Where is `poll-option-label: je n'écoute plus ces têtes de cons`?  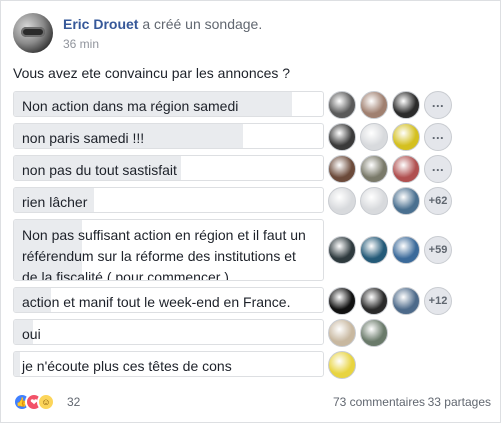 poll-option-label: je n'écoute plus ces têtes de cons is located at coordinates (127, 366).